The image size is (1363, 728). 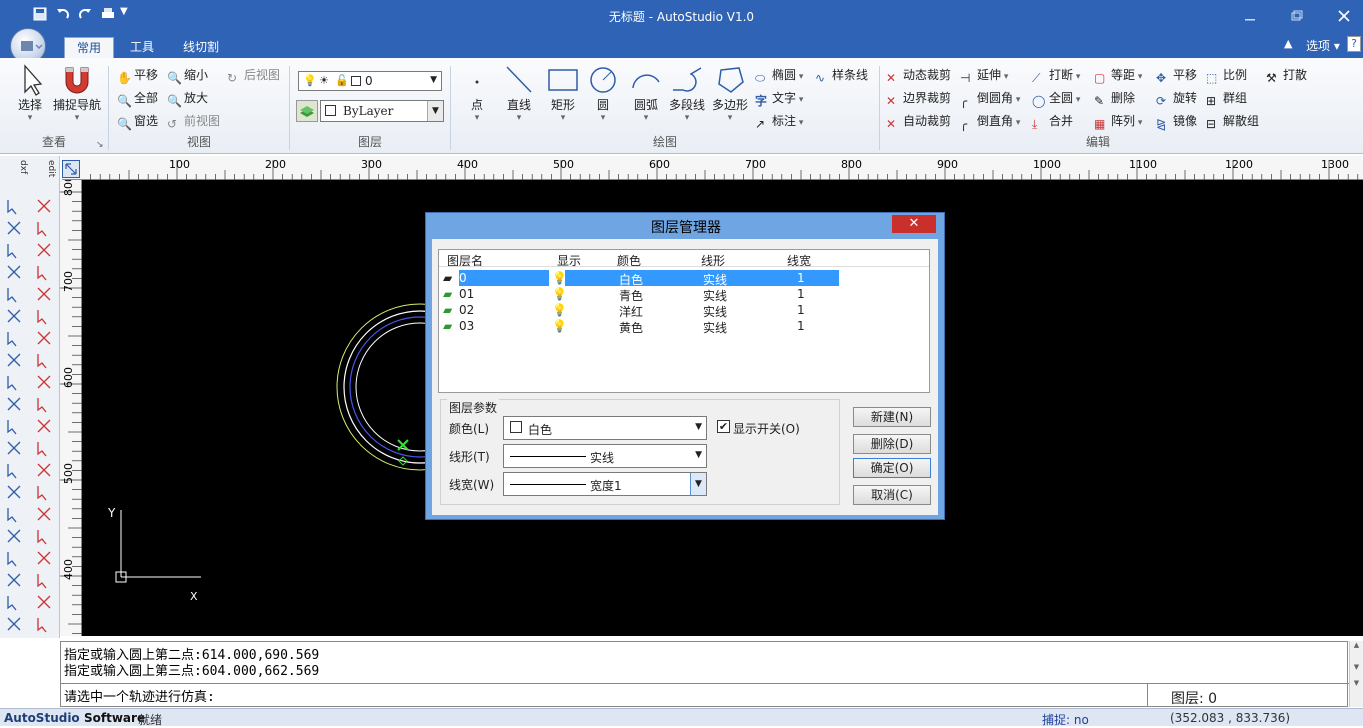 What do you see at coordinates (1297, 16) in the screenshot?
I see `restore-icon` at bounding box center [1297, 16].